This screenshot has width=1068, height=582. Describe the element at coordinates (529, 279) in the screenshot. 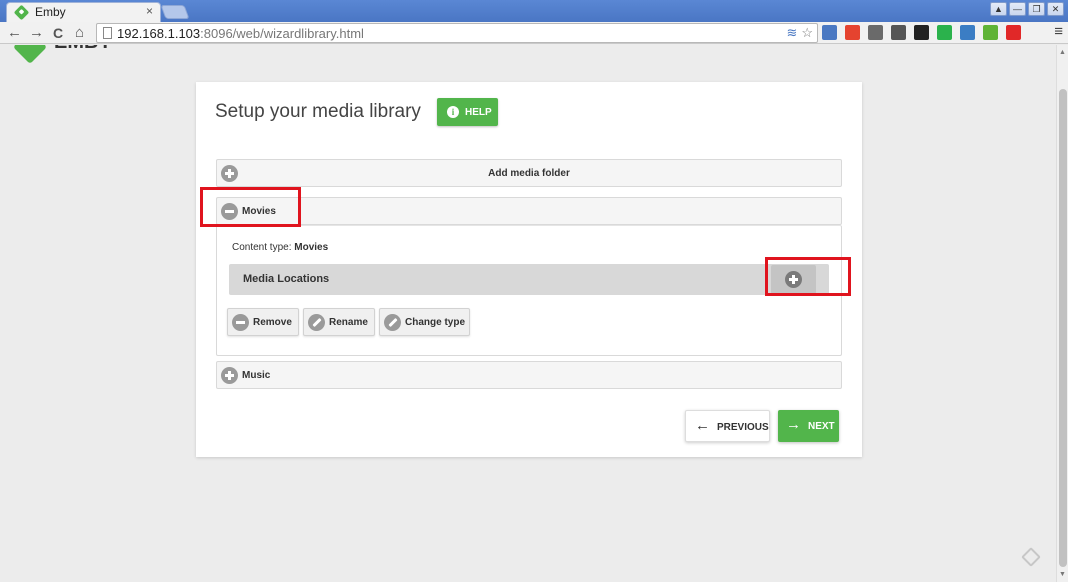

I see `media-locations-bar: Media Locations` at that location.